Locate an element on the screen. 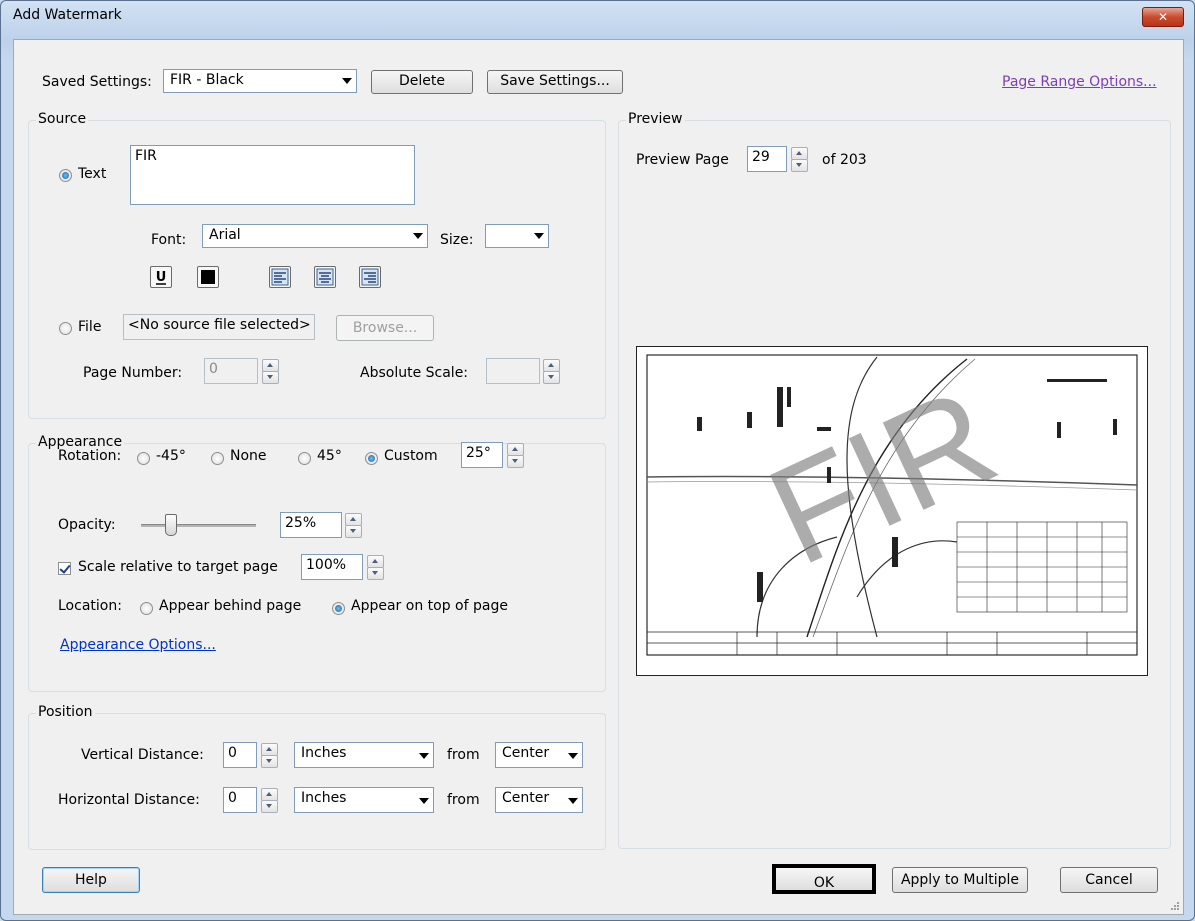  vertical-from-value: Center is located at coordinates (526, 753).